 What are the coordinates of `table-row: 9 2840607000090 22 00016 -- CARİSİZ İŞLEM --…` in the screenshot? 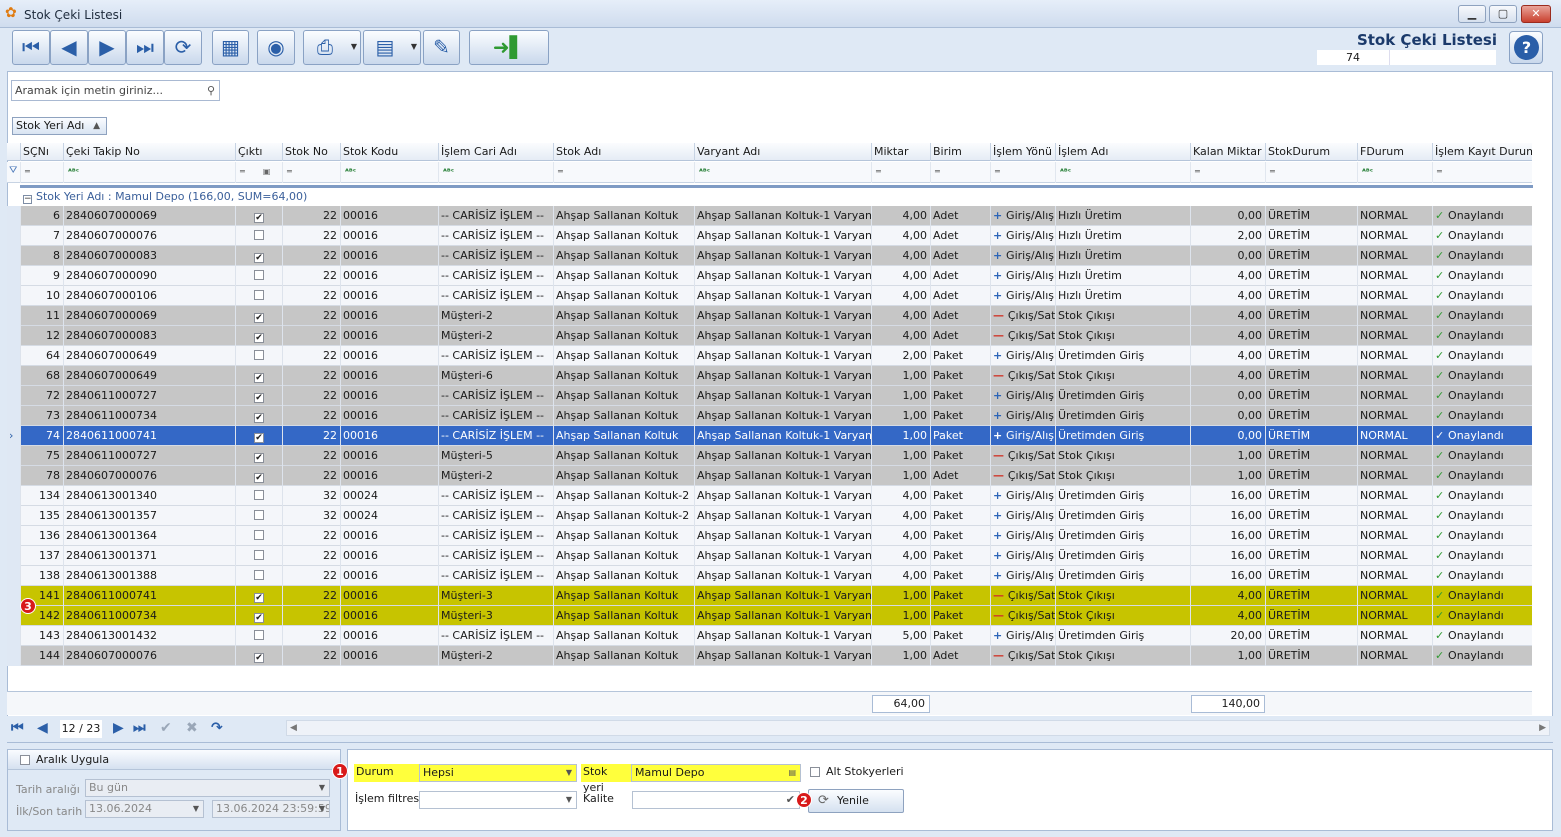 It's located at (769, 276).